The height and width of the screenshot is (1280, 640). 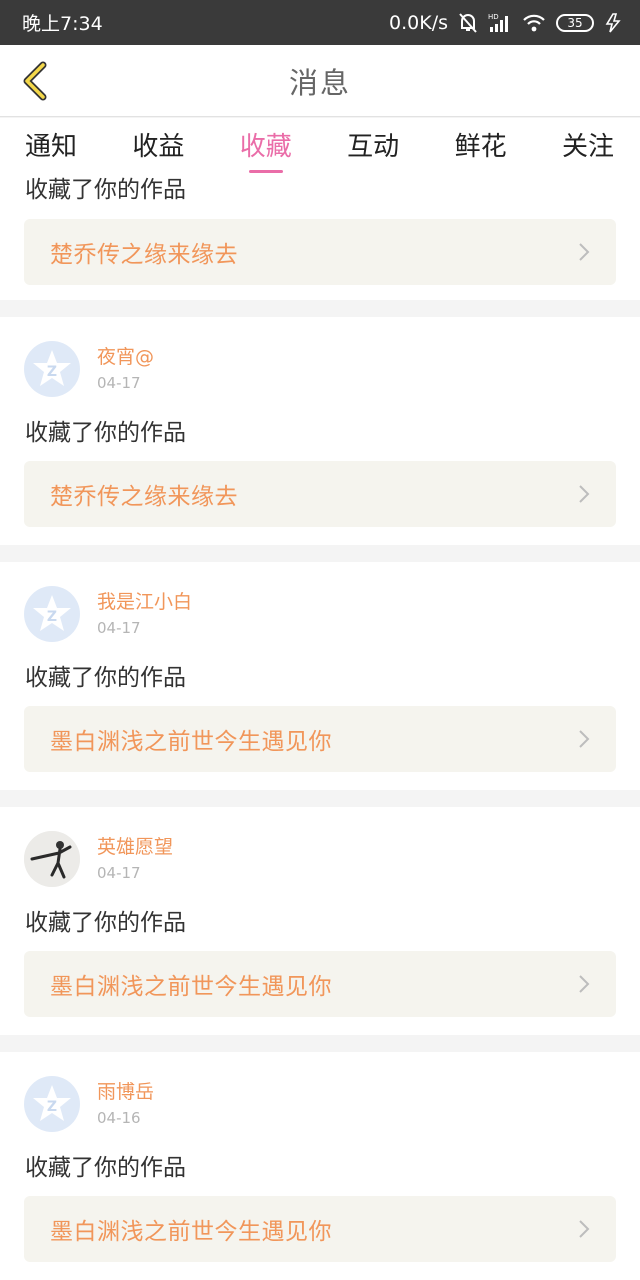 I want to click on status-bar: 晚上7:34 0.0K/s HD 35, so click(x=320, y=22).